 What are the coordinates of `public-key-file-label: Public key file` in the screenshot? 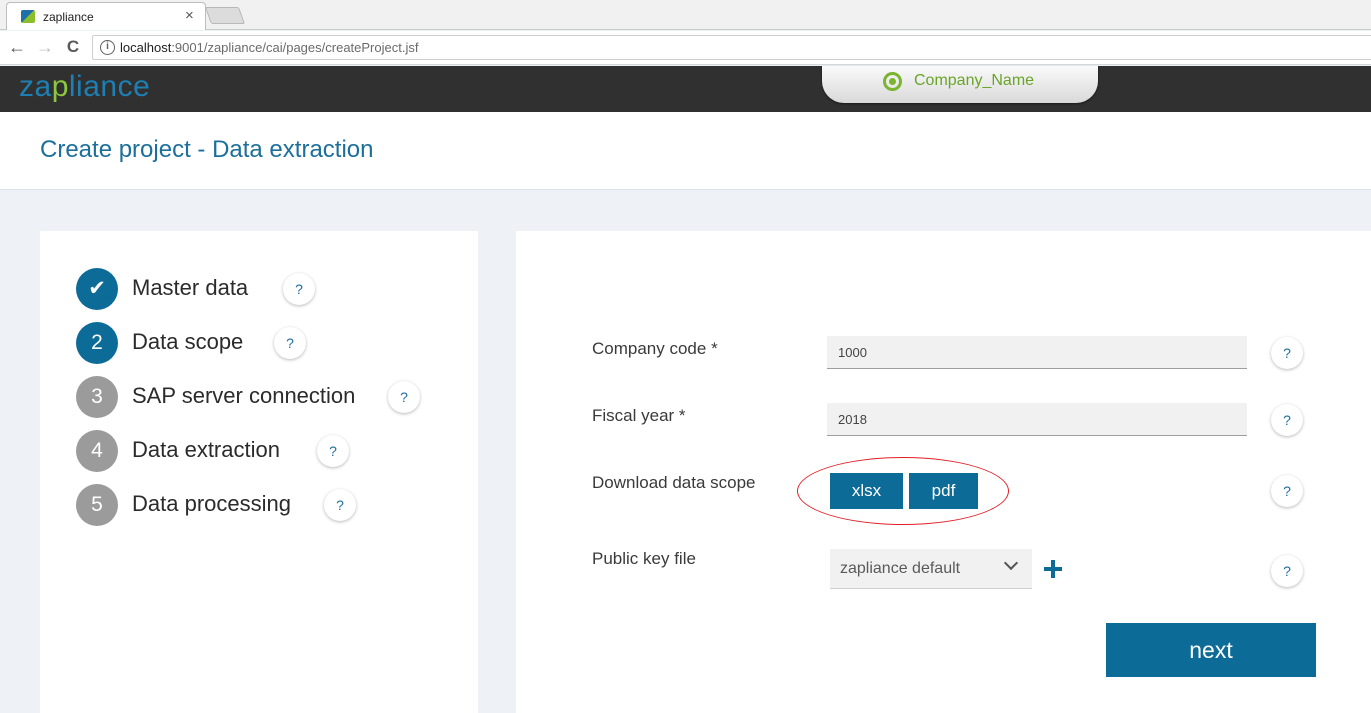 It's located at (644, 558).